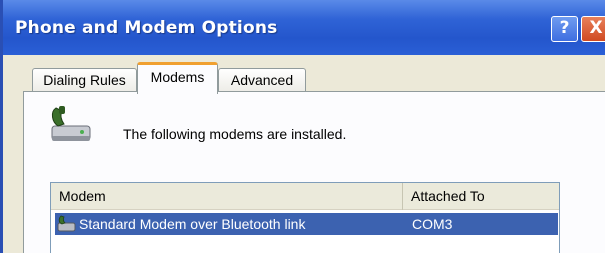 This screenshot has height=253, width=605. I want to click on phone-modem-icon, so click(71, 123).